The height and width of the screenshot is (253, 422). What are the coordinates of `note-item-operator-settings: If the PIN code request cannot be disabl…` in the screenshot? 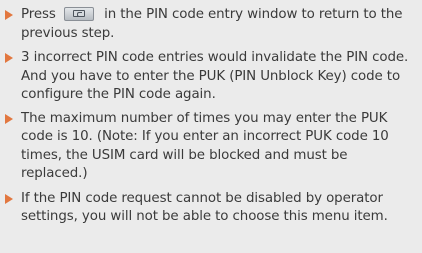 It's located at (207, 208).